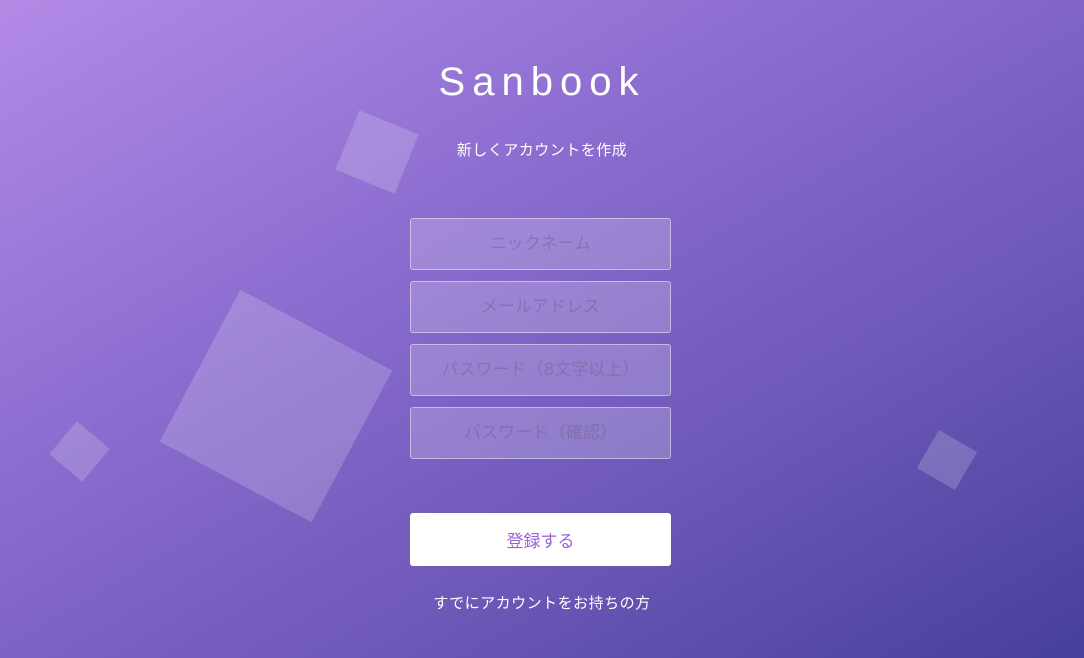 This screenshot has width=1084, height=658. What do you see at coordinates (542, 82) in the screenshot?
I see `app-logo: Sanbook` at bounding box center [542, 82].